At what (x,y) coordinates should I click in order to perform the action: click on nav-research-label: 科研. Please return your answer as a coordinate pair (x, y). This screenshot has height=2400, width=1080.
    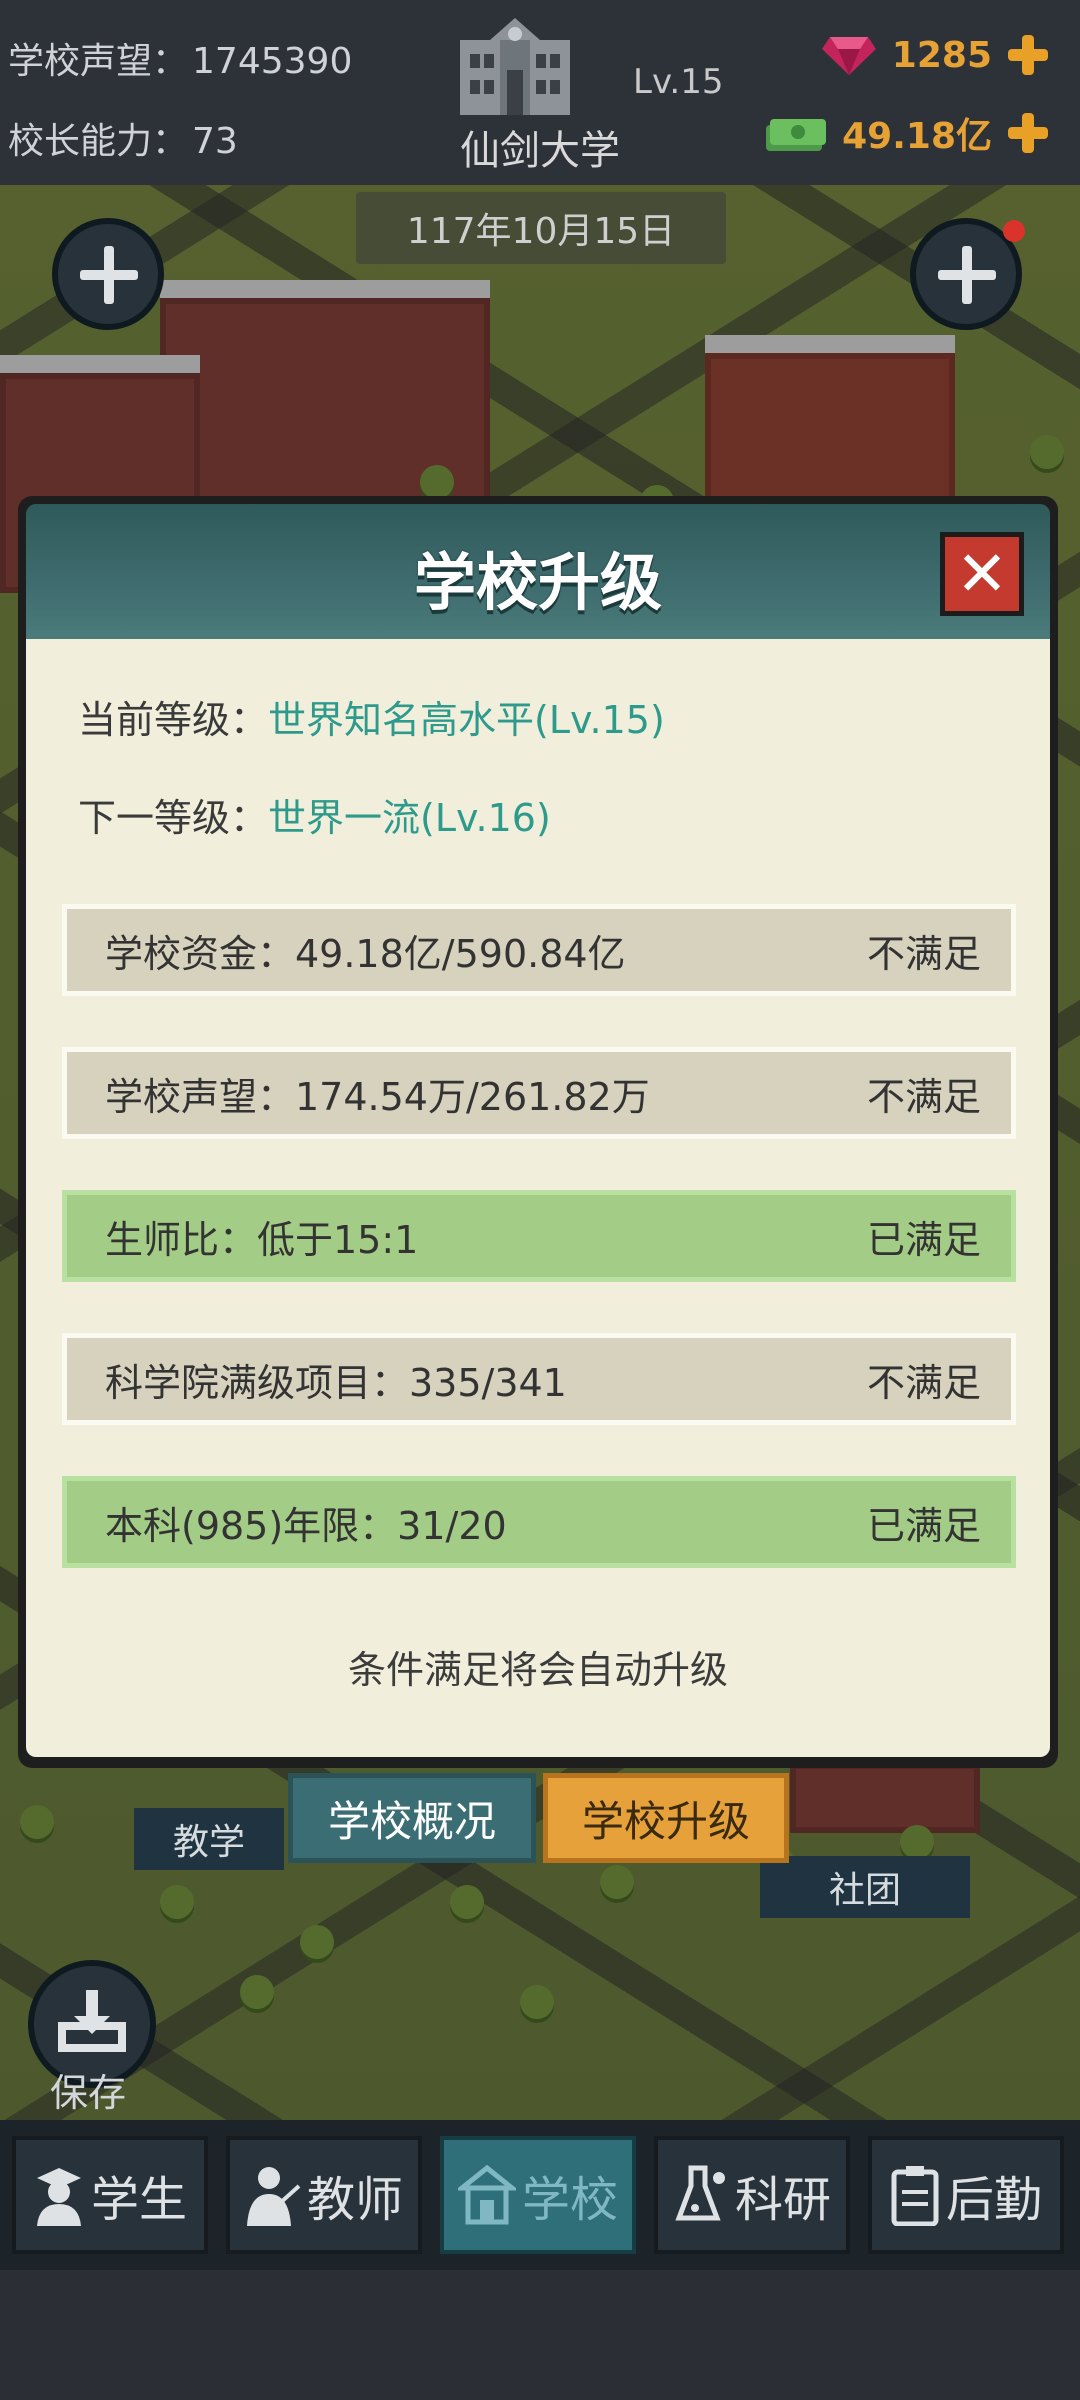
    Looking at the image, I should click on (782, 2200).